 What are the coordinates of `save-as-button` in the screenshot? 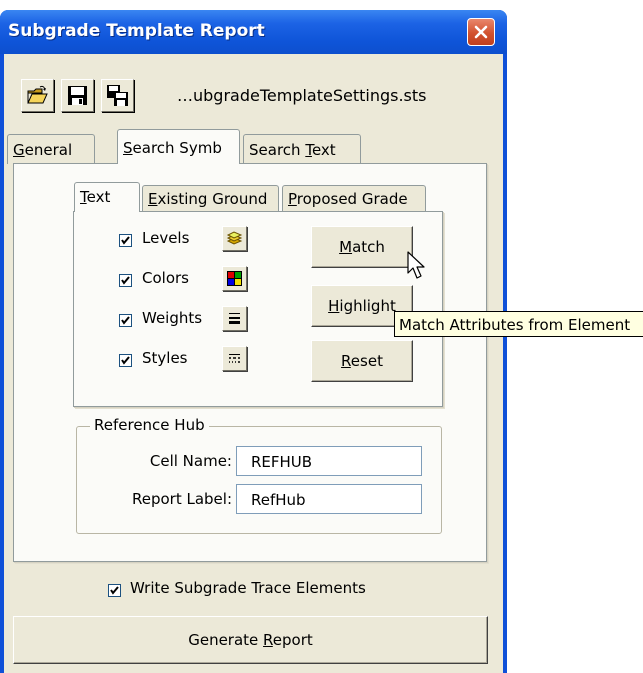 It's located at (117, 95).